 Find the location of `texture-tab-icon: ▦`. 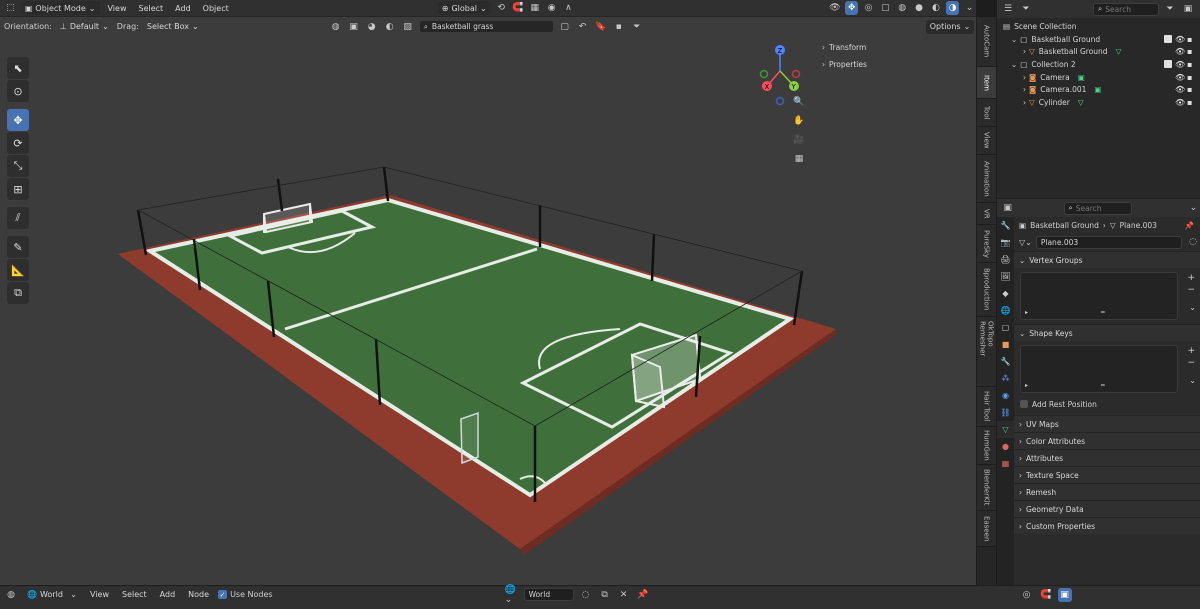

texture-tab-icon: ▦ is located at coordinates (1005, 463).